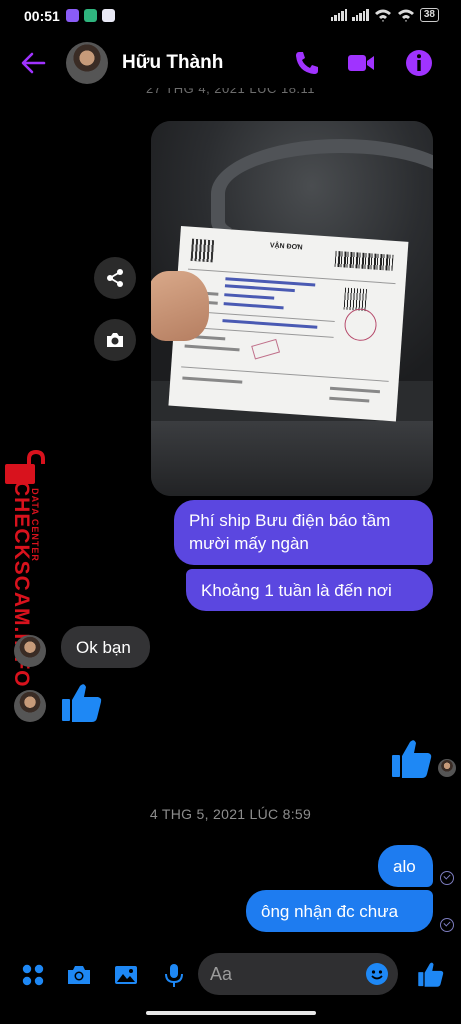  Describe the element at coordinates (35, 525) in the screenshot. I see `watermark-sub: DATA CENTER` at that location.